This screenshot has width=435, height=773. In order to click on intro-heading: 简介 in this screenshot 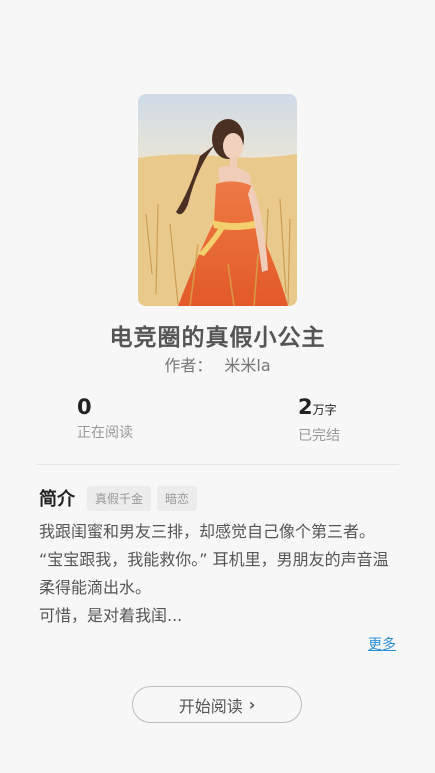, I will do `click(57, 499)`.